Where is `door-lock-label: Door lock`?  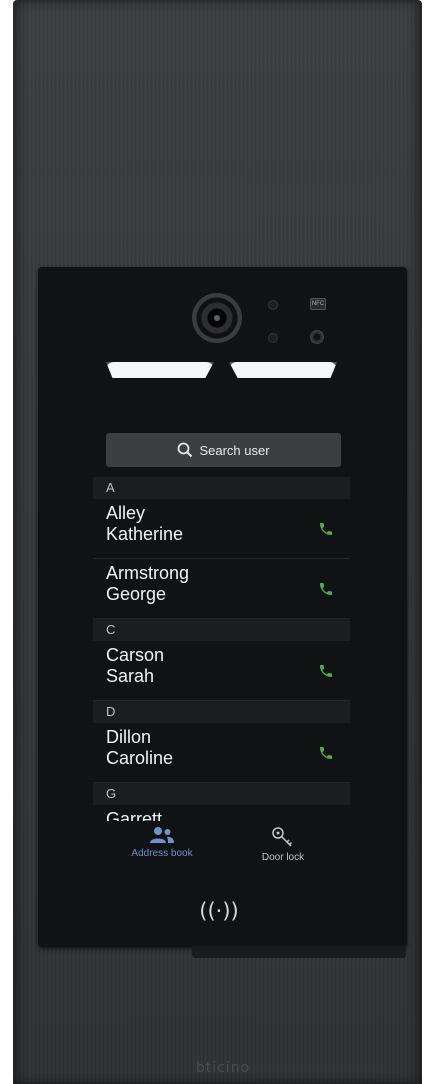
door-lock-label: Door lock is located at coordinates (283, 857).